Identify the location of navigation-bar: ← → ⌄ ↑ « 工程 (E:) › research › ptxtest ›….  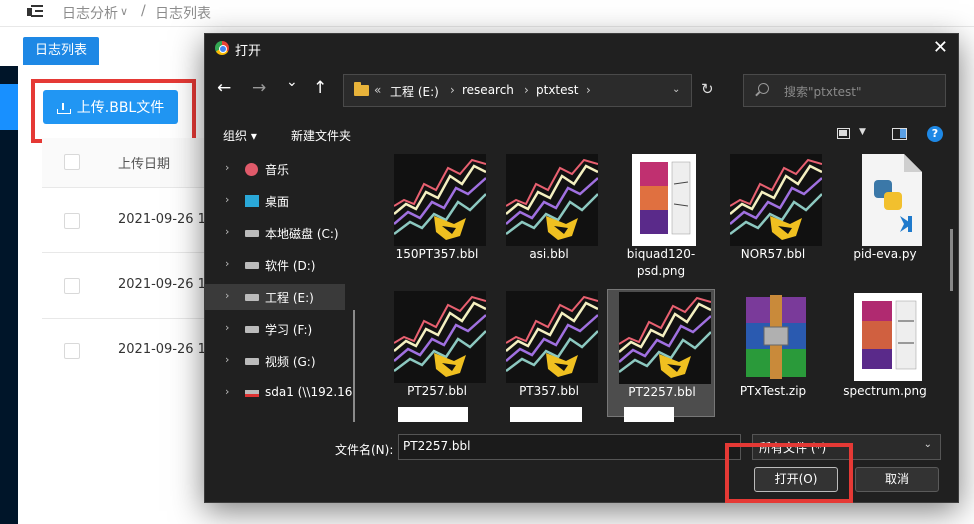
(581, 90).